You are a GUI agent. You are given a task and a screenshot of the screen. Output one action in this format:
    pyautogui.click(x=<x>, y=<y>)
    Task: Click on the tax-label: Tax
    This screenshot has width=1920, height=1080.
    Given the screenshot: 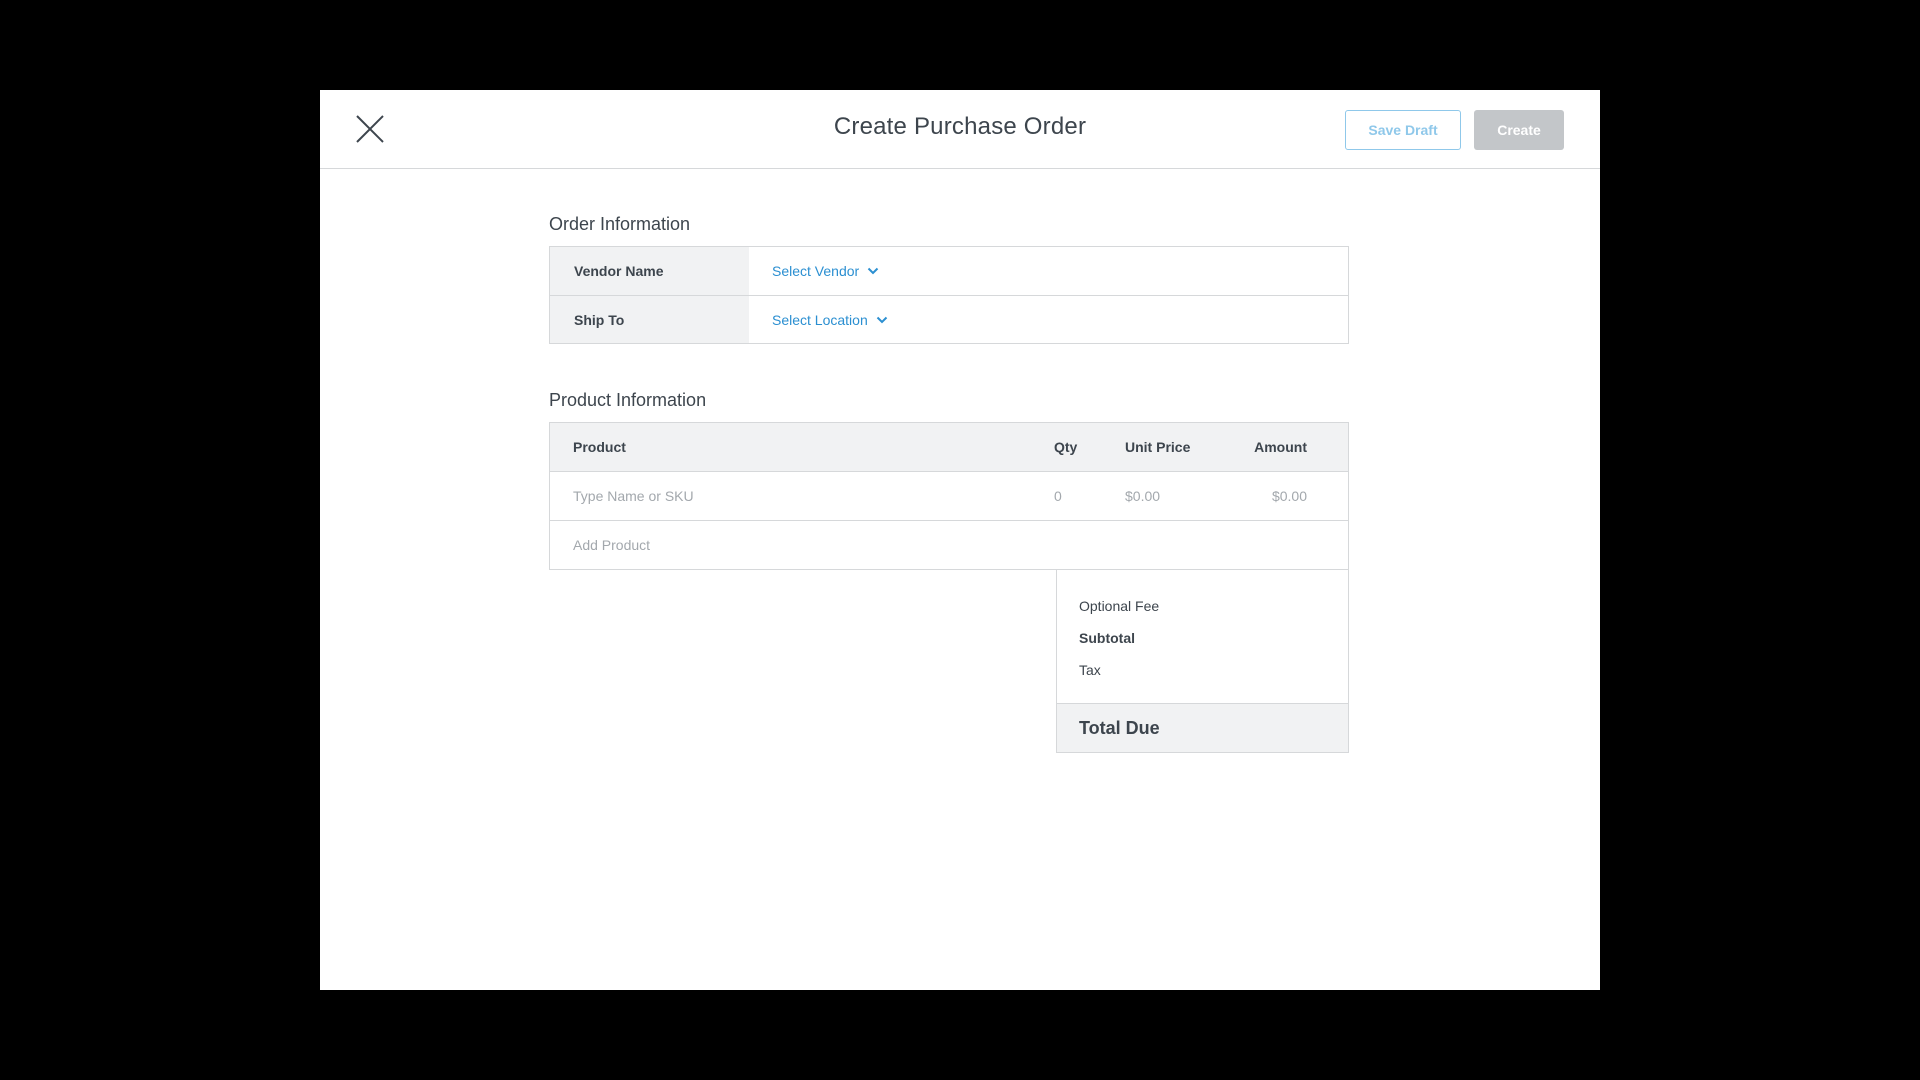 What is the action you would take?
    pyautogui.click(x=1213, y=676)
    